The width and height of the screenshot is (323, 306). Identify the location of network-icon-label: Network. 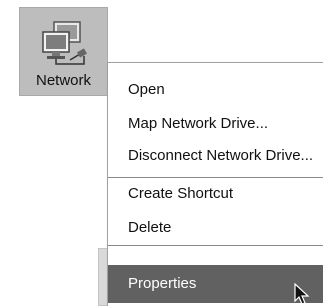
(63, 80).